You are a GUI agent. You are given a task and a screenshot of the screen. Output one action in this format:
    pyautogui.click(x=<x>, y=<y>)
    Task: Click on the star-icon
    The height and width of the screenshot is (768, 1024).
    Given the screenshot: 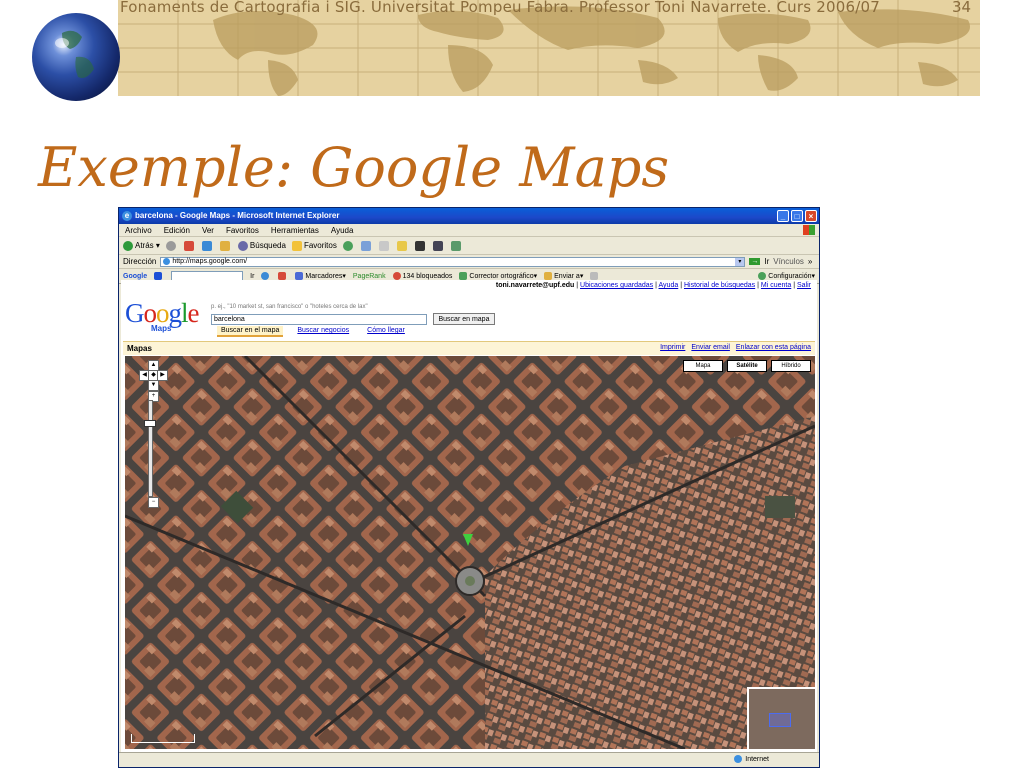 What is the action you would take?
    pyautogui.click(x=296, y=245)
    